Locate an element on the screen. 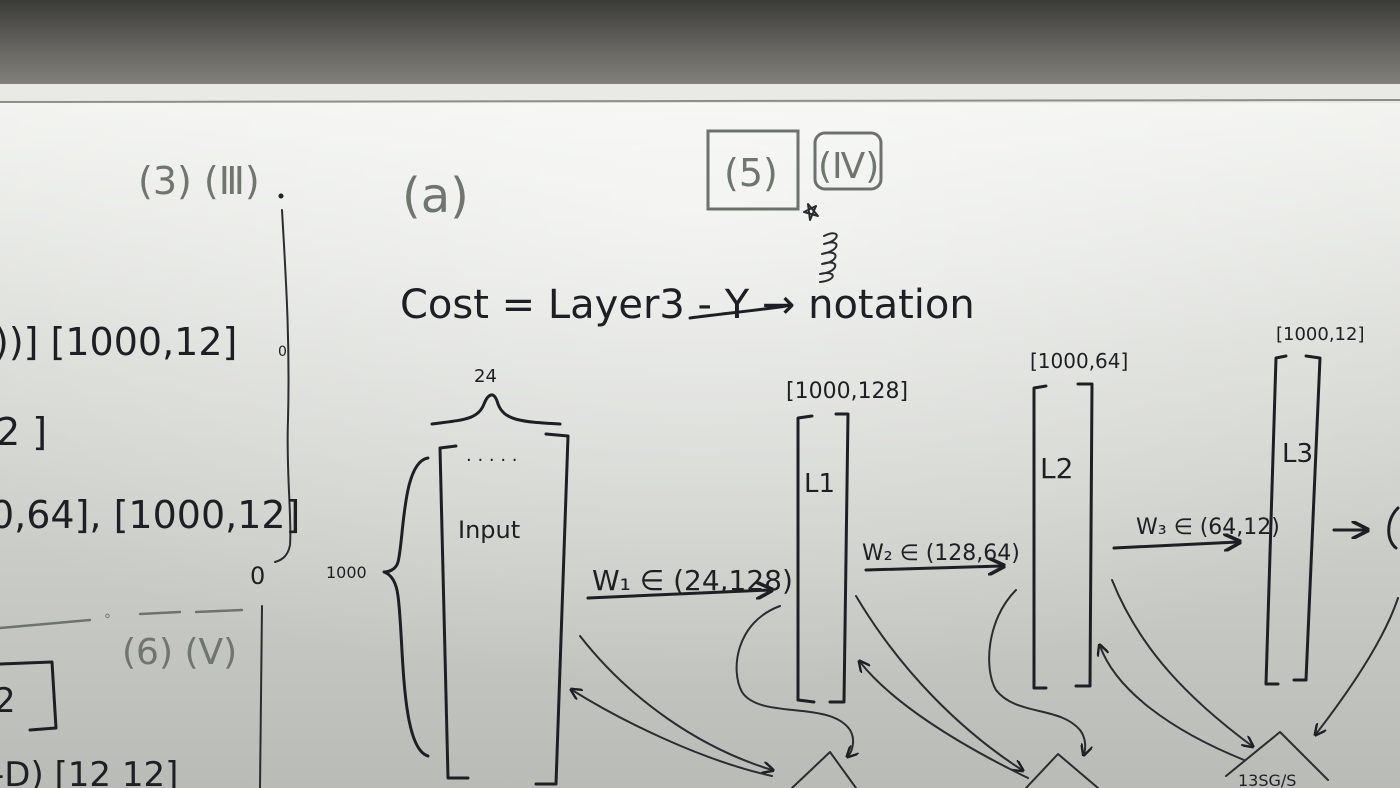  left-shape-5: -D) [12 12] is located at coordinates (89, 771).